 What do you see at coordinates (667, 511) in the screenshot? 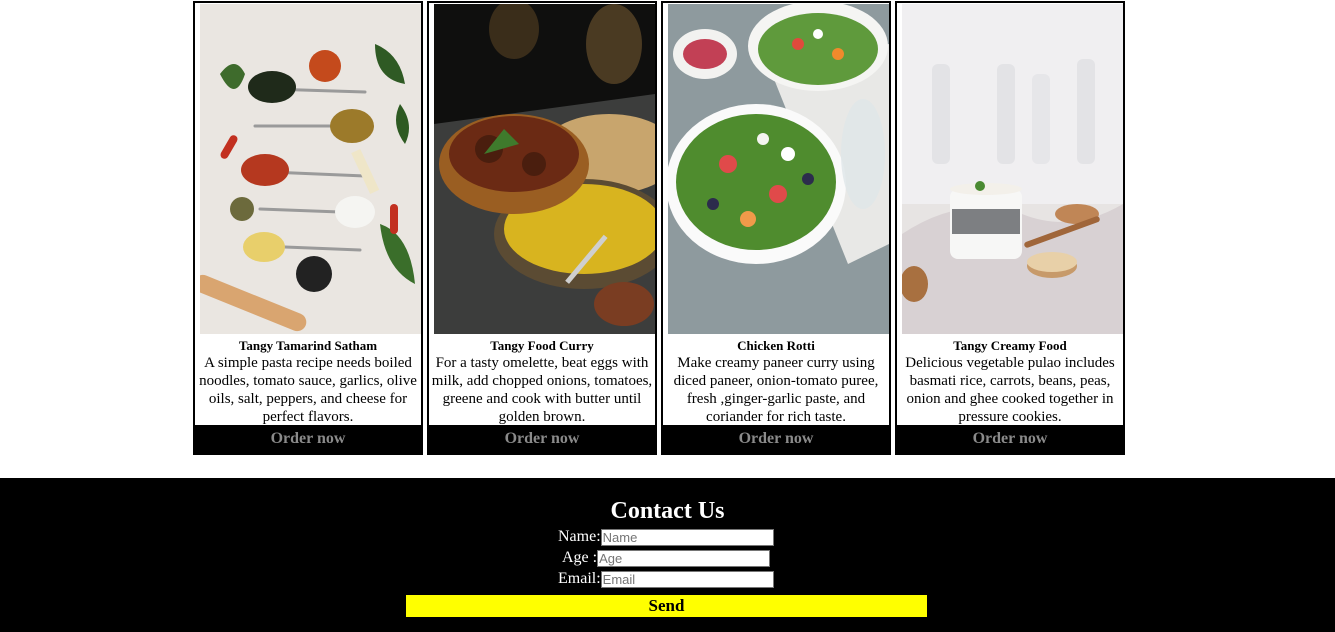
I see `contact-heading: Contact Us` at bounding box center [667, 511].